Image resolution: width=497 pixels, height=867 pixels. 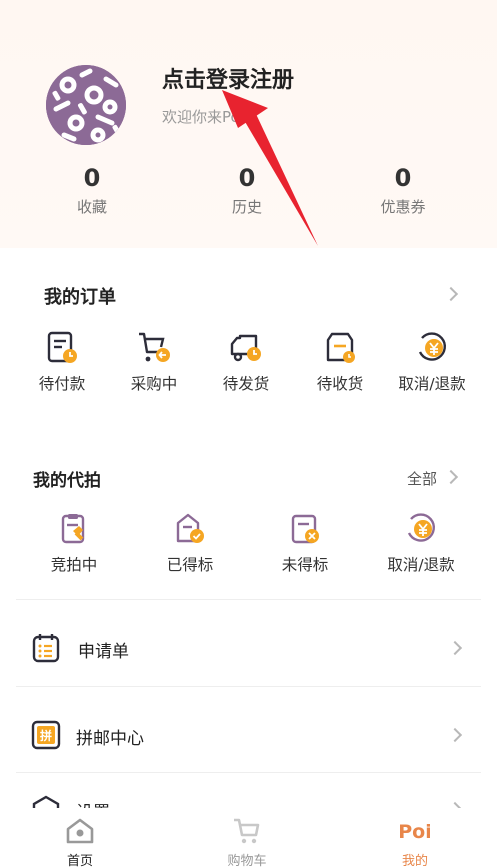 I want to click on auction-lost: 未得标, so click(x=305, y=543).